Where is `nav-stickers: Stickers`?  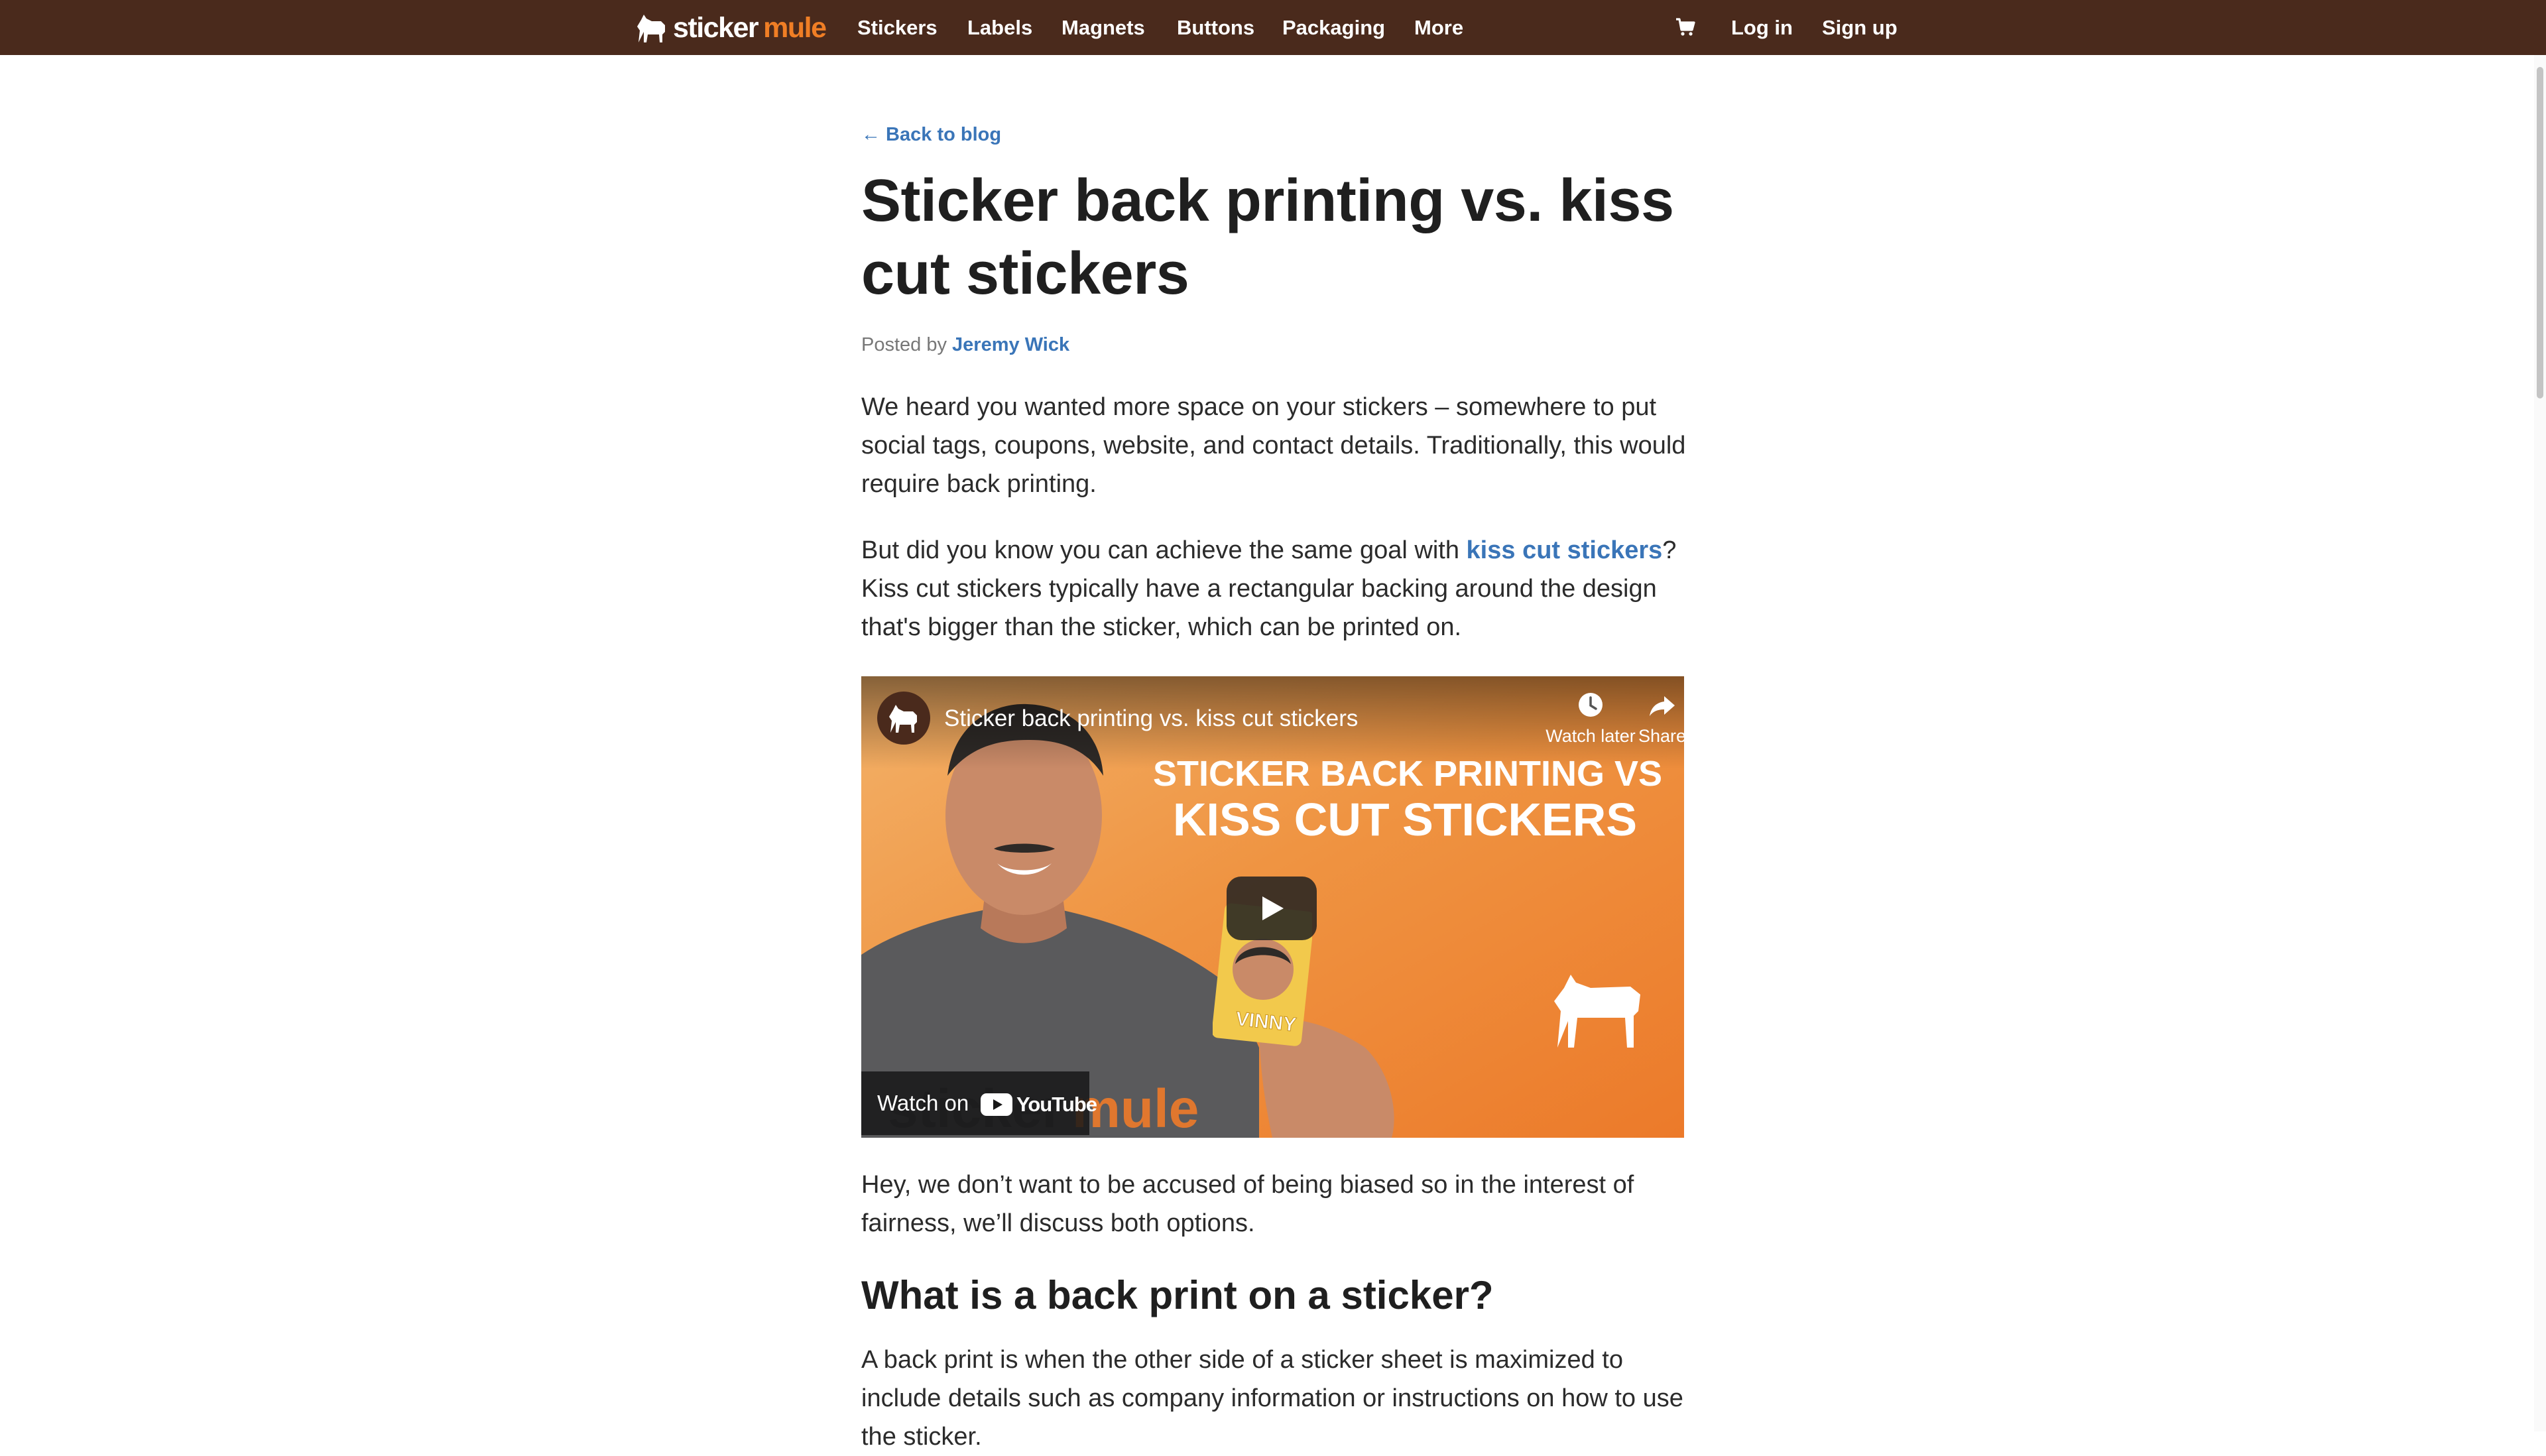
nav-stickers: Stickers is located at coordinates (897, 27).